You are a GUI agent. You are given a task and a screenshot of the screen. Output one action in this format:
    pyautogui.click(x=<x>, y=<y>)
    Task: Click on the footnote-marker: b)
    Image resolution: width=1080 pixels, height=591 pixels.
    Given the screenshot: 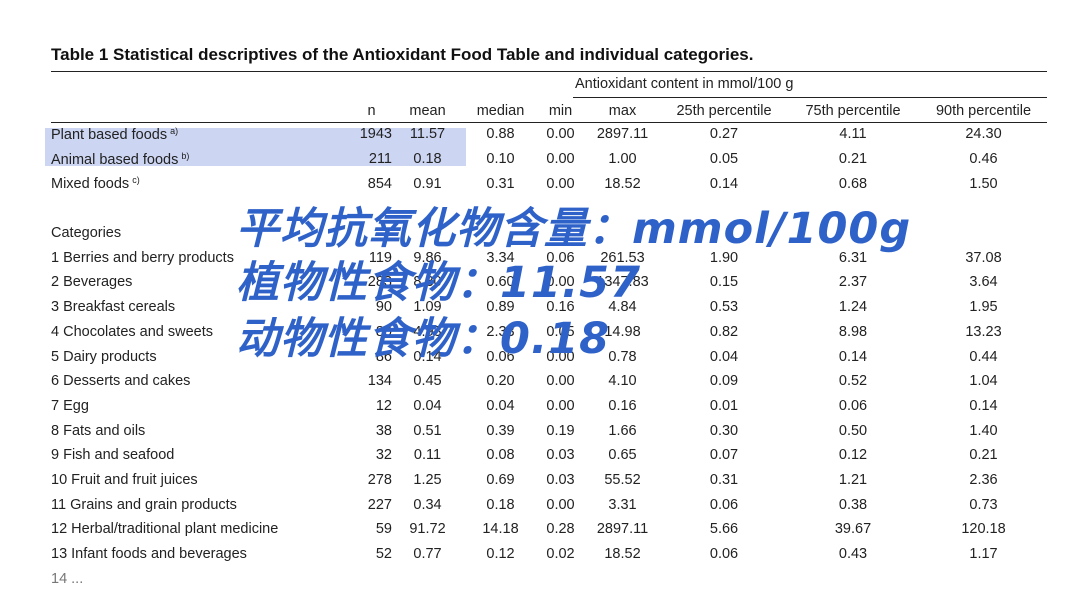 What is the action you would take?
    pyautogui.click(x=185, y=155)
    